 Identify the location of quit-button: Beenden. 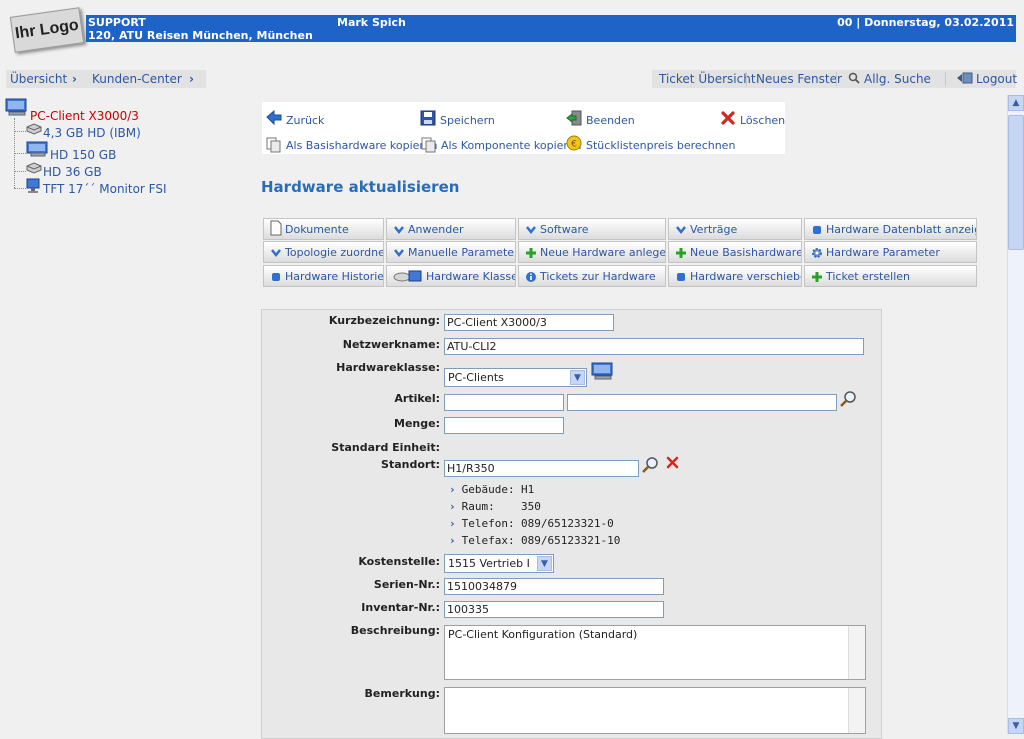
(600, 117).